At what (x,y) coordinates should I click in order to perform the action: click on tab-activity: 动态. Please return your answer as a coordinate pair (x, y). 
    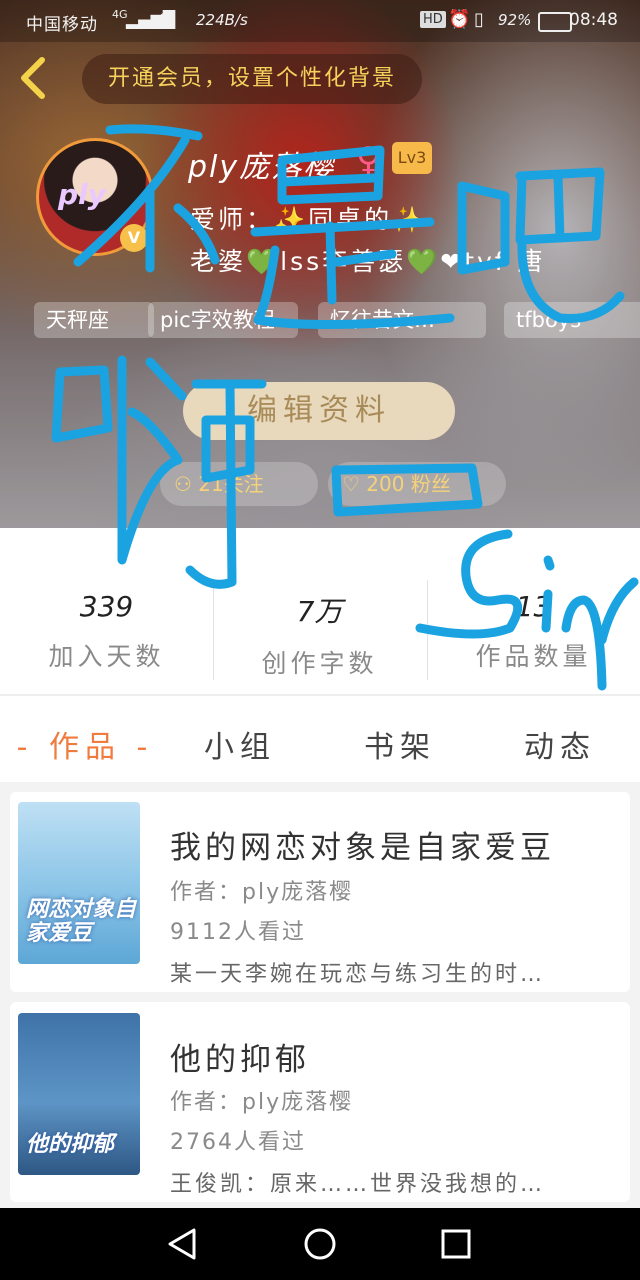
    Looking at the image, I should click on (560, 743).